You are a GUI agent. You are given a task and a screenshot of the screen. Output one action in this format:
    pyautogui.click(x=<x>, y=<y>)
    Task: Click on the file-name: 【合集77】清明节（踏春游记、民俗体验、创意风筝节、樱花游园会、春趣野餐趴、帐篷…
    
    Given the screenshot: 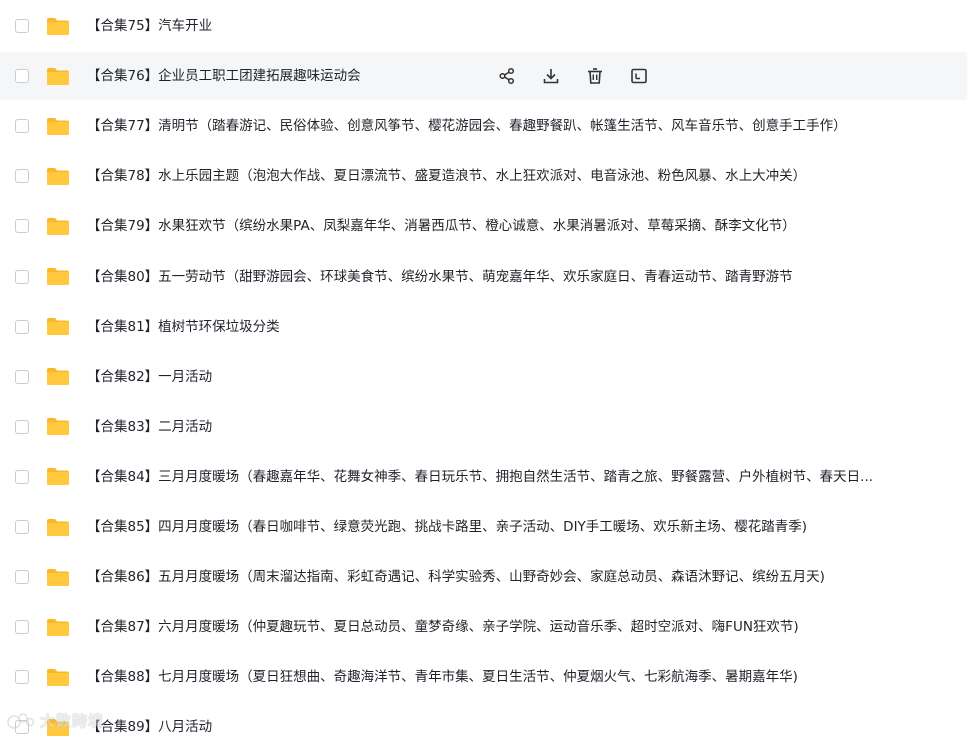 What is the action you would take?
    pyautogui.click(x=522, y=126)
    